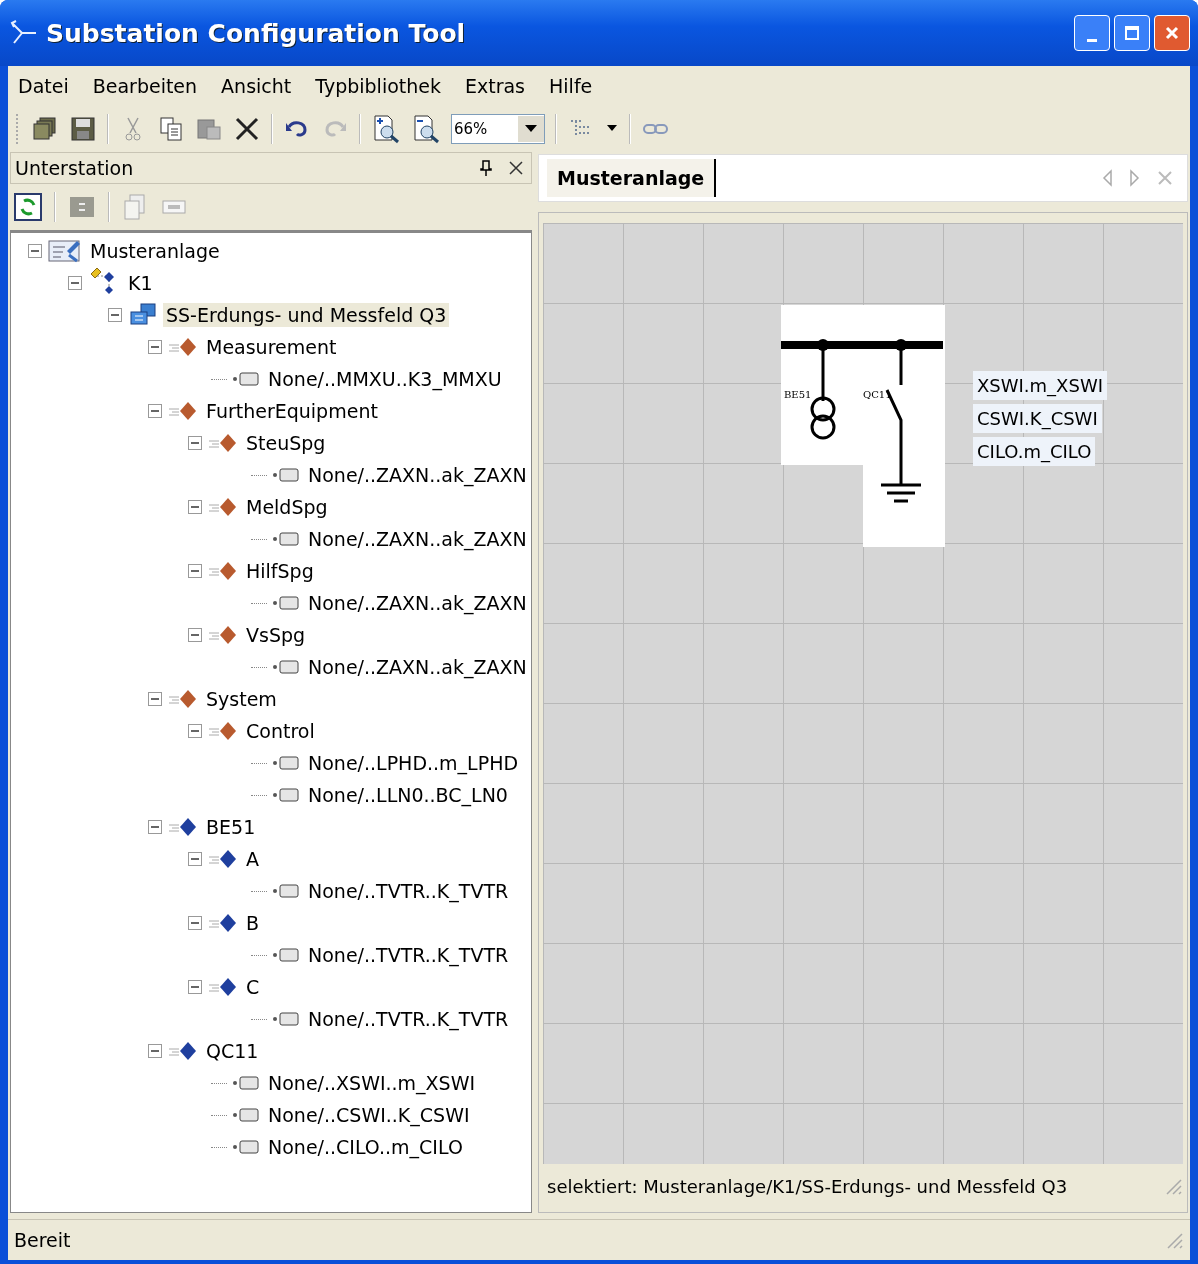 This screenshot has width=1198, height=1264. What do you see at coordinates (231, 827) in the screenshot?
I see `tree-item: BE51` at bounding box center [231, 827].